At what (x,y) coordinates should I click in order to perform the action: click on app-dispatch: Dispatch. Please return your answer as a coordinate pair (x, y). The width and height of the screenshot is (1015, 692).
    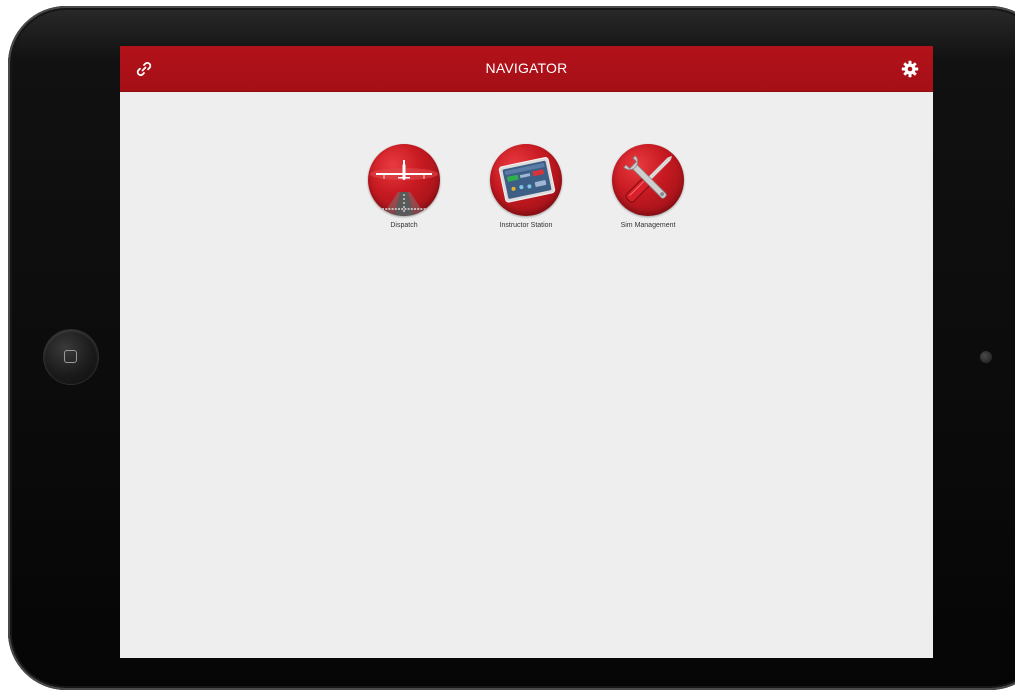
    Looking at the image, I should click on (404, 186).